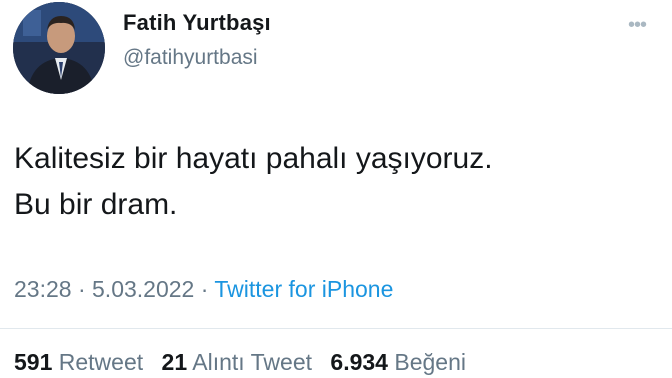 The image size is (672, 378). Describe the element at coordinates (190, 58) in the screenshot. I see `user-handle: @fatihyurtbasi` at that location.